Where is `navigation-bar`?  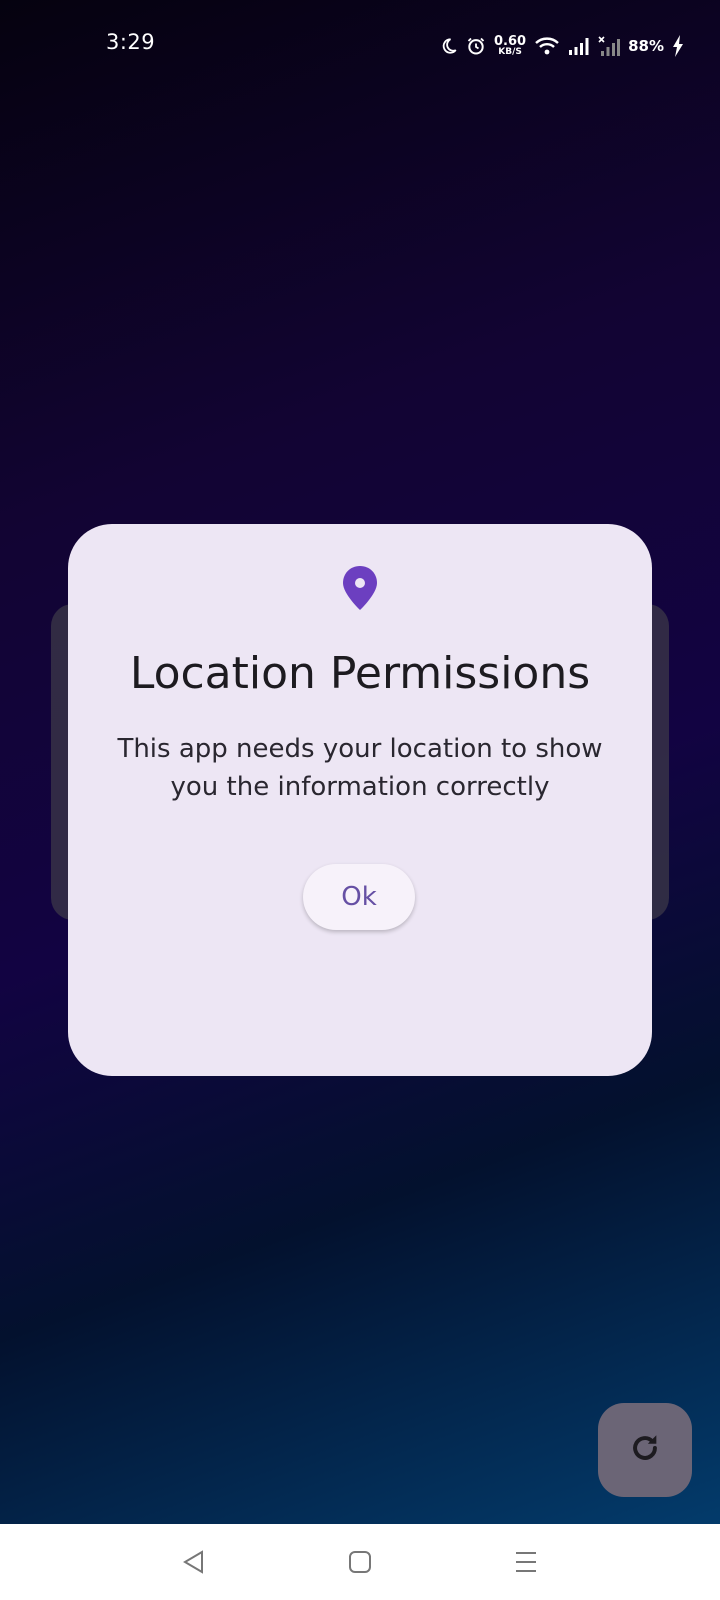 navigation-bar is located at coordinates (360, 1562).